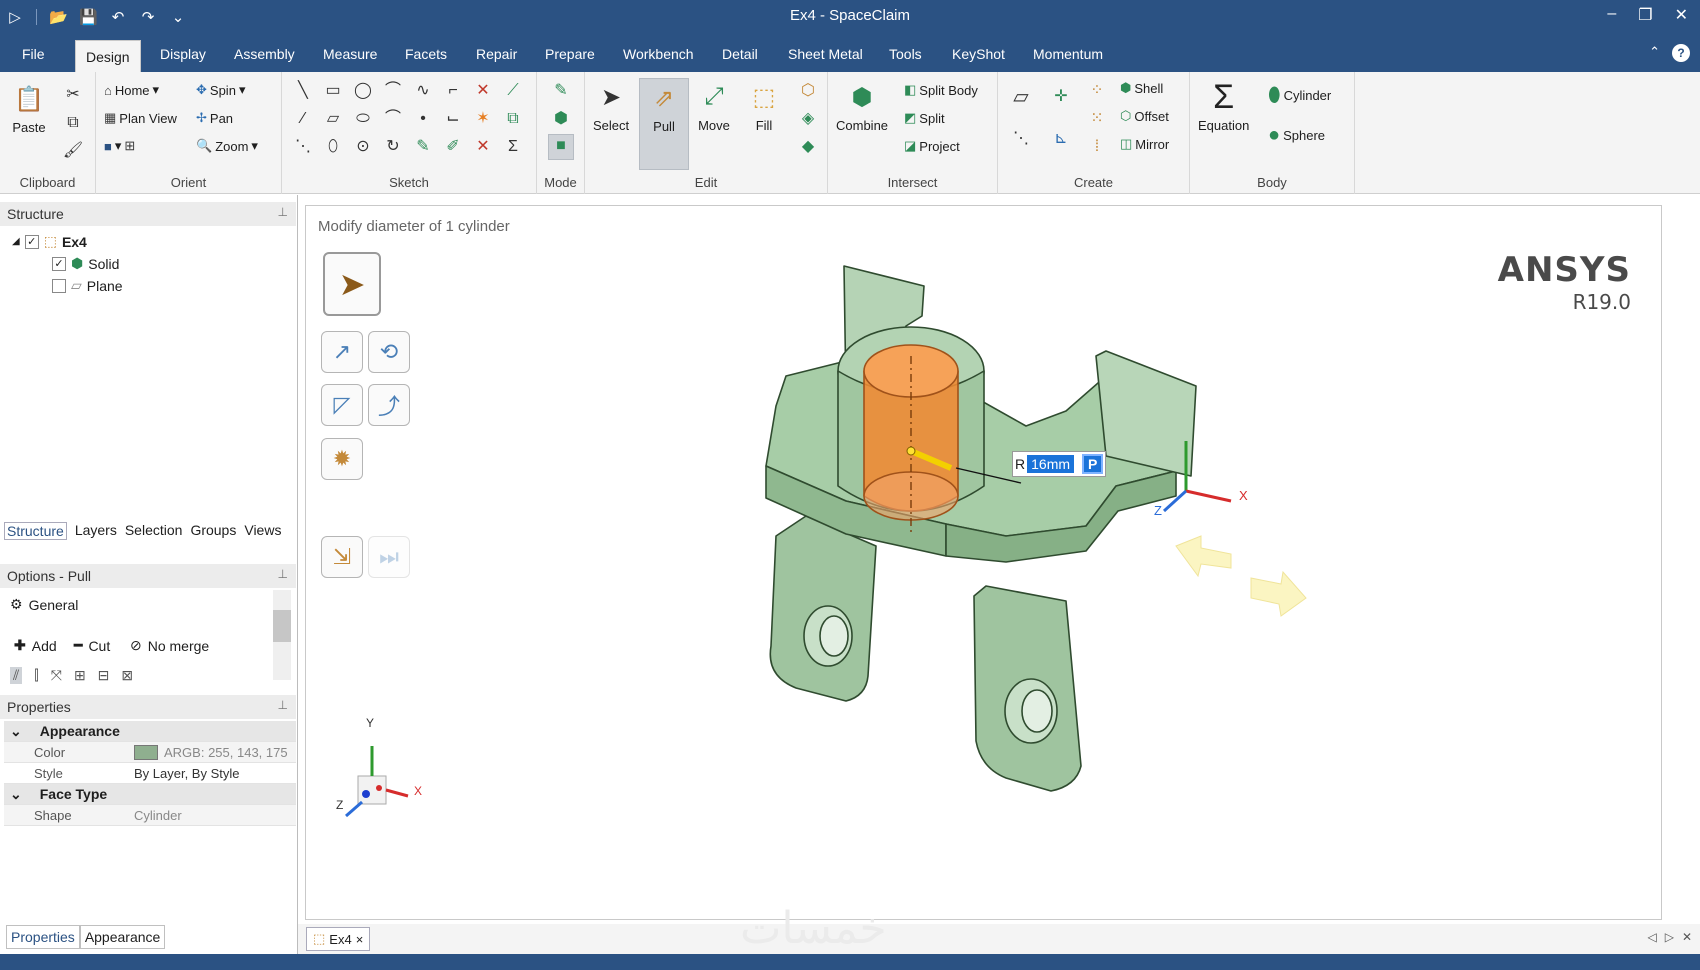  What do you see at coordinates (1144, 144) in the screenshot?
I see `mirror-button: ◫ Mirror` at bounding box center [1144, 144].